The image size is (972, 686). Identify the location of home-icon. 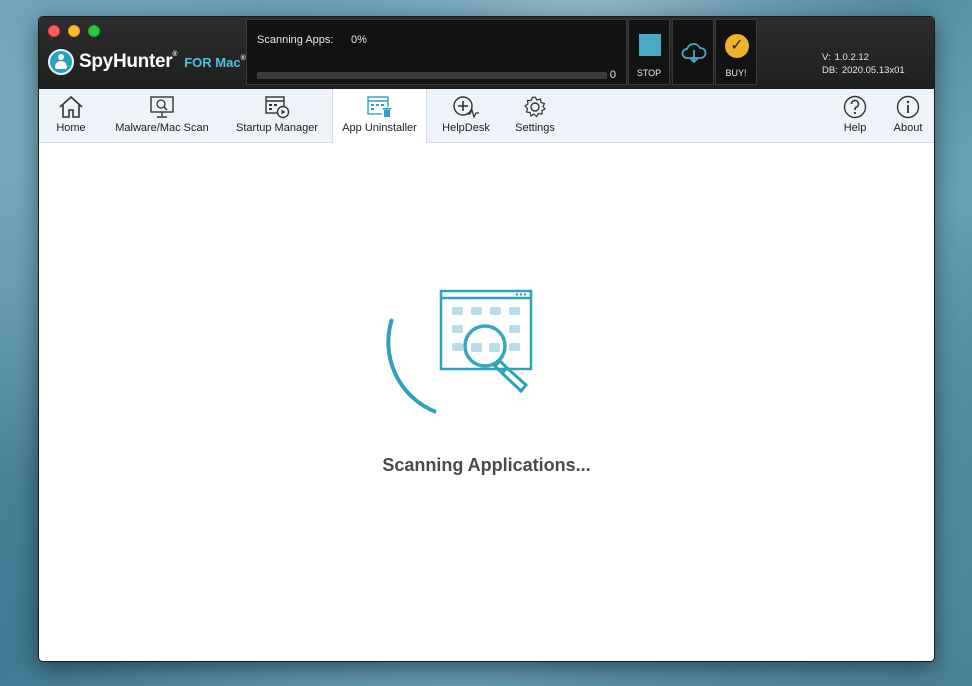
(71, 106).